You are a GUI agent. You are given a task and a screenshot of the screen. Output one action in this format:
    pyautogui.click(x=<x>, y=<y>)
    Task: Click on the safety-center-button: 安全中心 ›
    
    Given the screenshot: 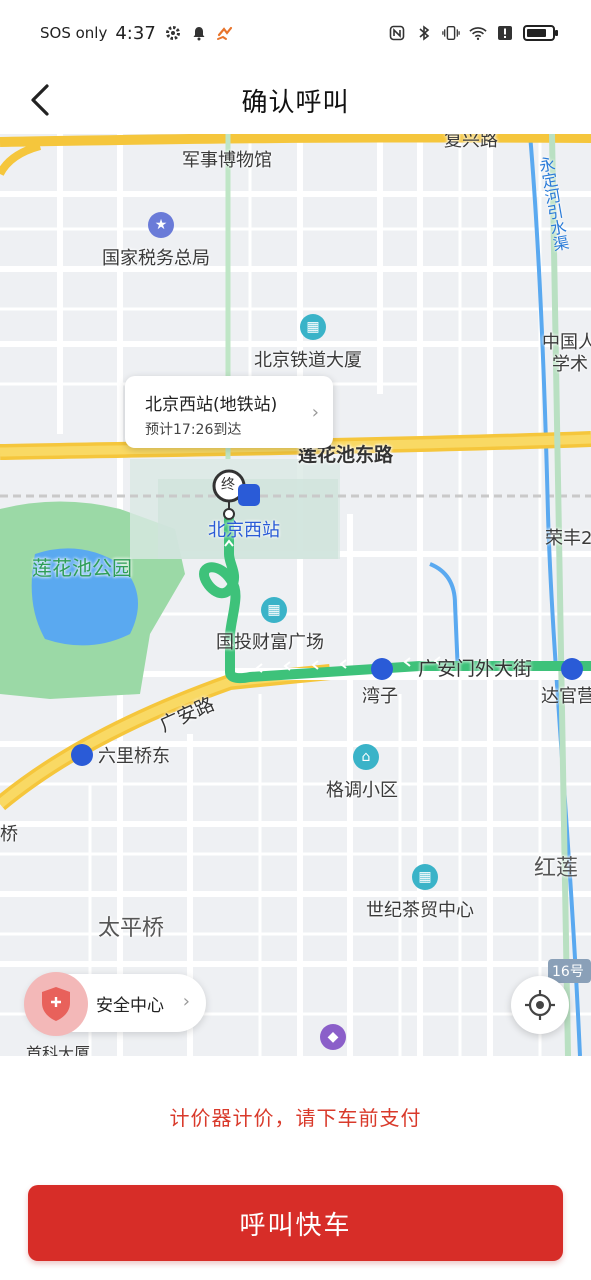 What is the action you would take?
    pyautogui.click(x=115, y=1004)
    